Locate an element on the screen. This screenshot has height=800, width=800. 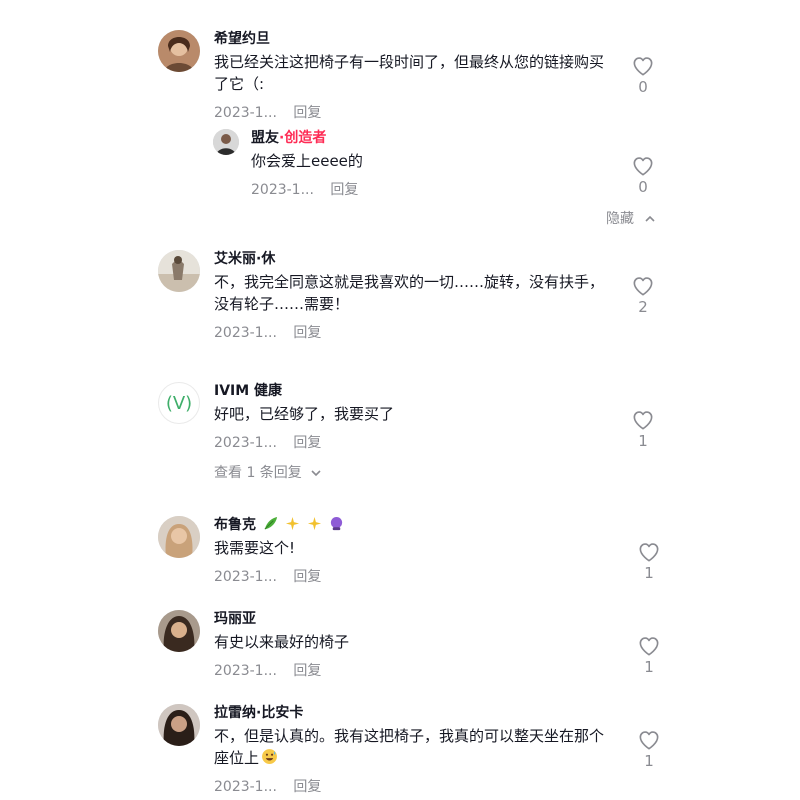
avatar-logo-text: (V) is located at coordinates (179, 403).